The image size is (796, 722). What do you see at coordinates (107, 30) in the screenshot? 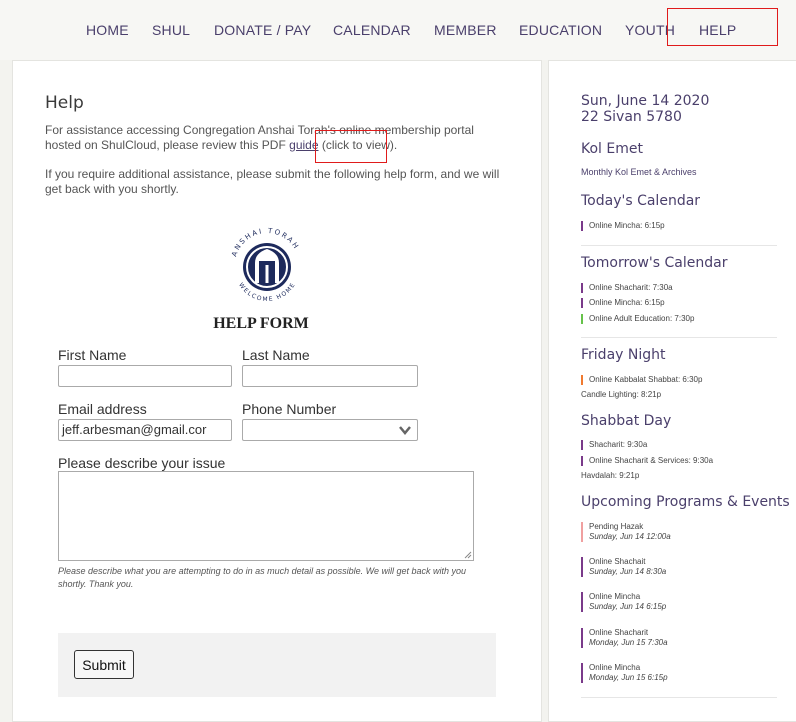
I see `nav-home: HOME` at bounding box center [107, 30].